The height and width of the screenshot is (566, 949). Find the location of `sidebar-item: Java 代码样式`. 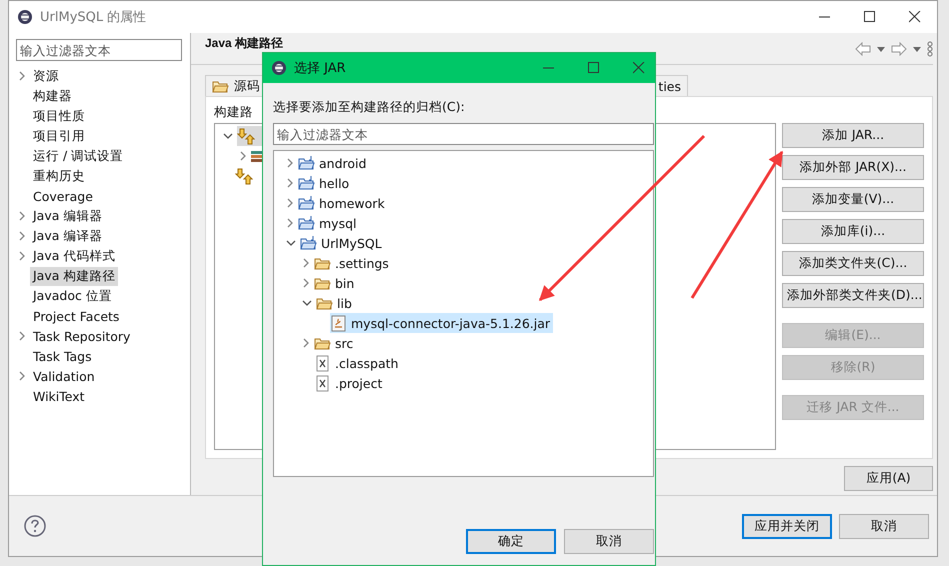

sidebar-item: Java 代码样式 is located at coordinates (74, 256).